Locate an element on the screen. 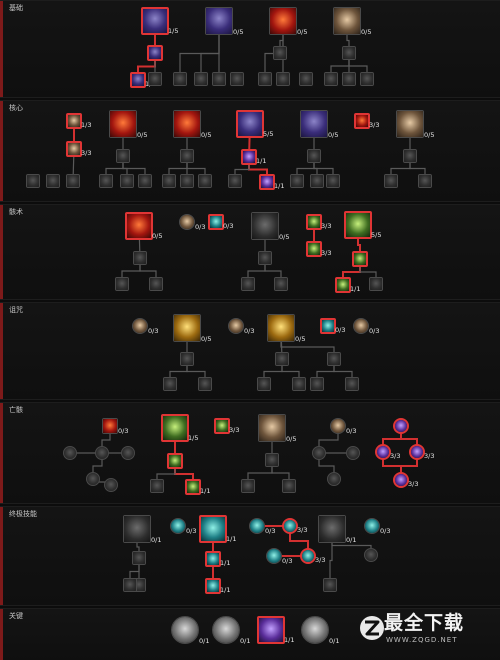 Image resolution: width=500 pixels, height=660 pixels. skill-node-x3: 1/1 is located at coordinates (217, 529).